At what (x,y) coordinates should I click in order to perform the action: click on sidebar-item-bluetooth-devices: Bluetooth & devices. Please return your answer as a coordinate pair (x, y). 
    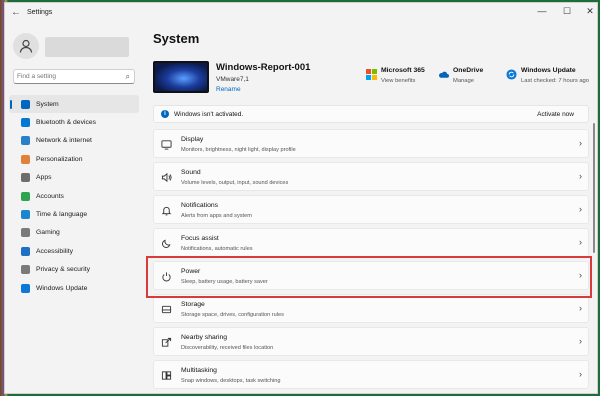
    Looking at the image, I should click on (74, 122).